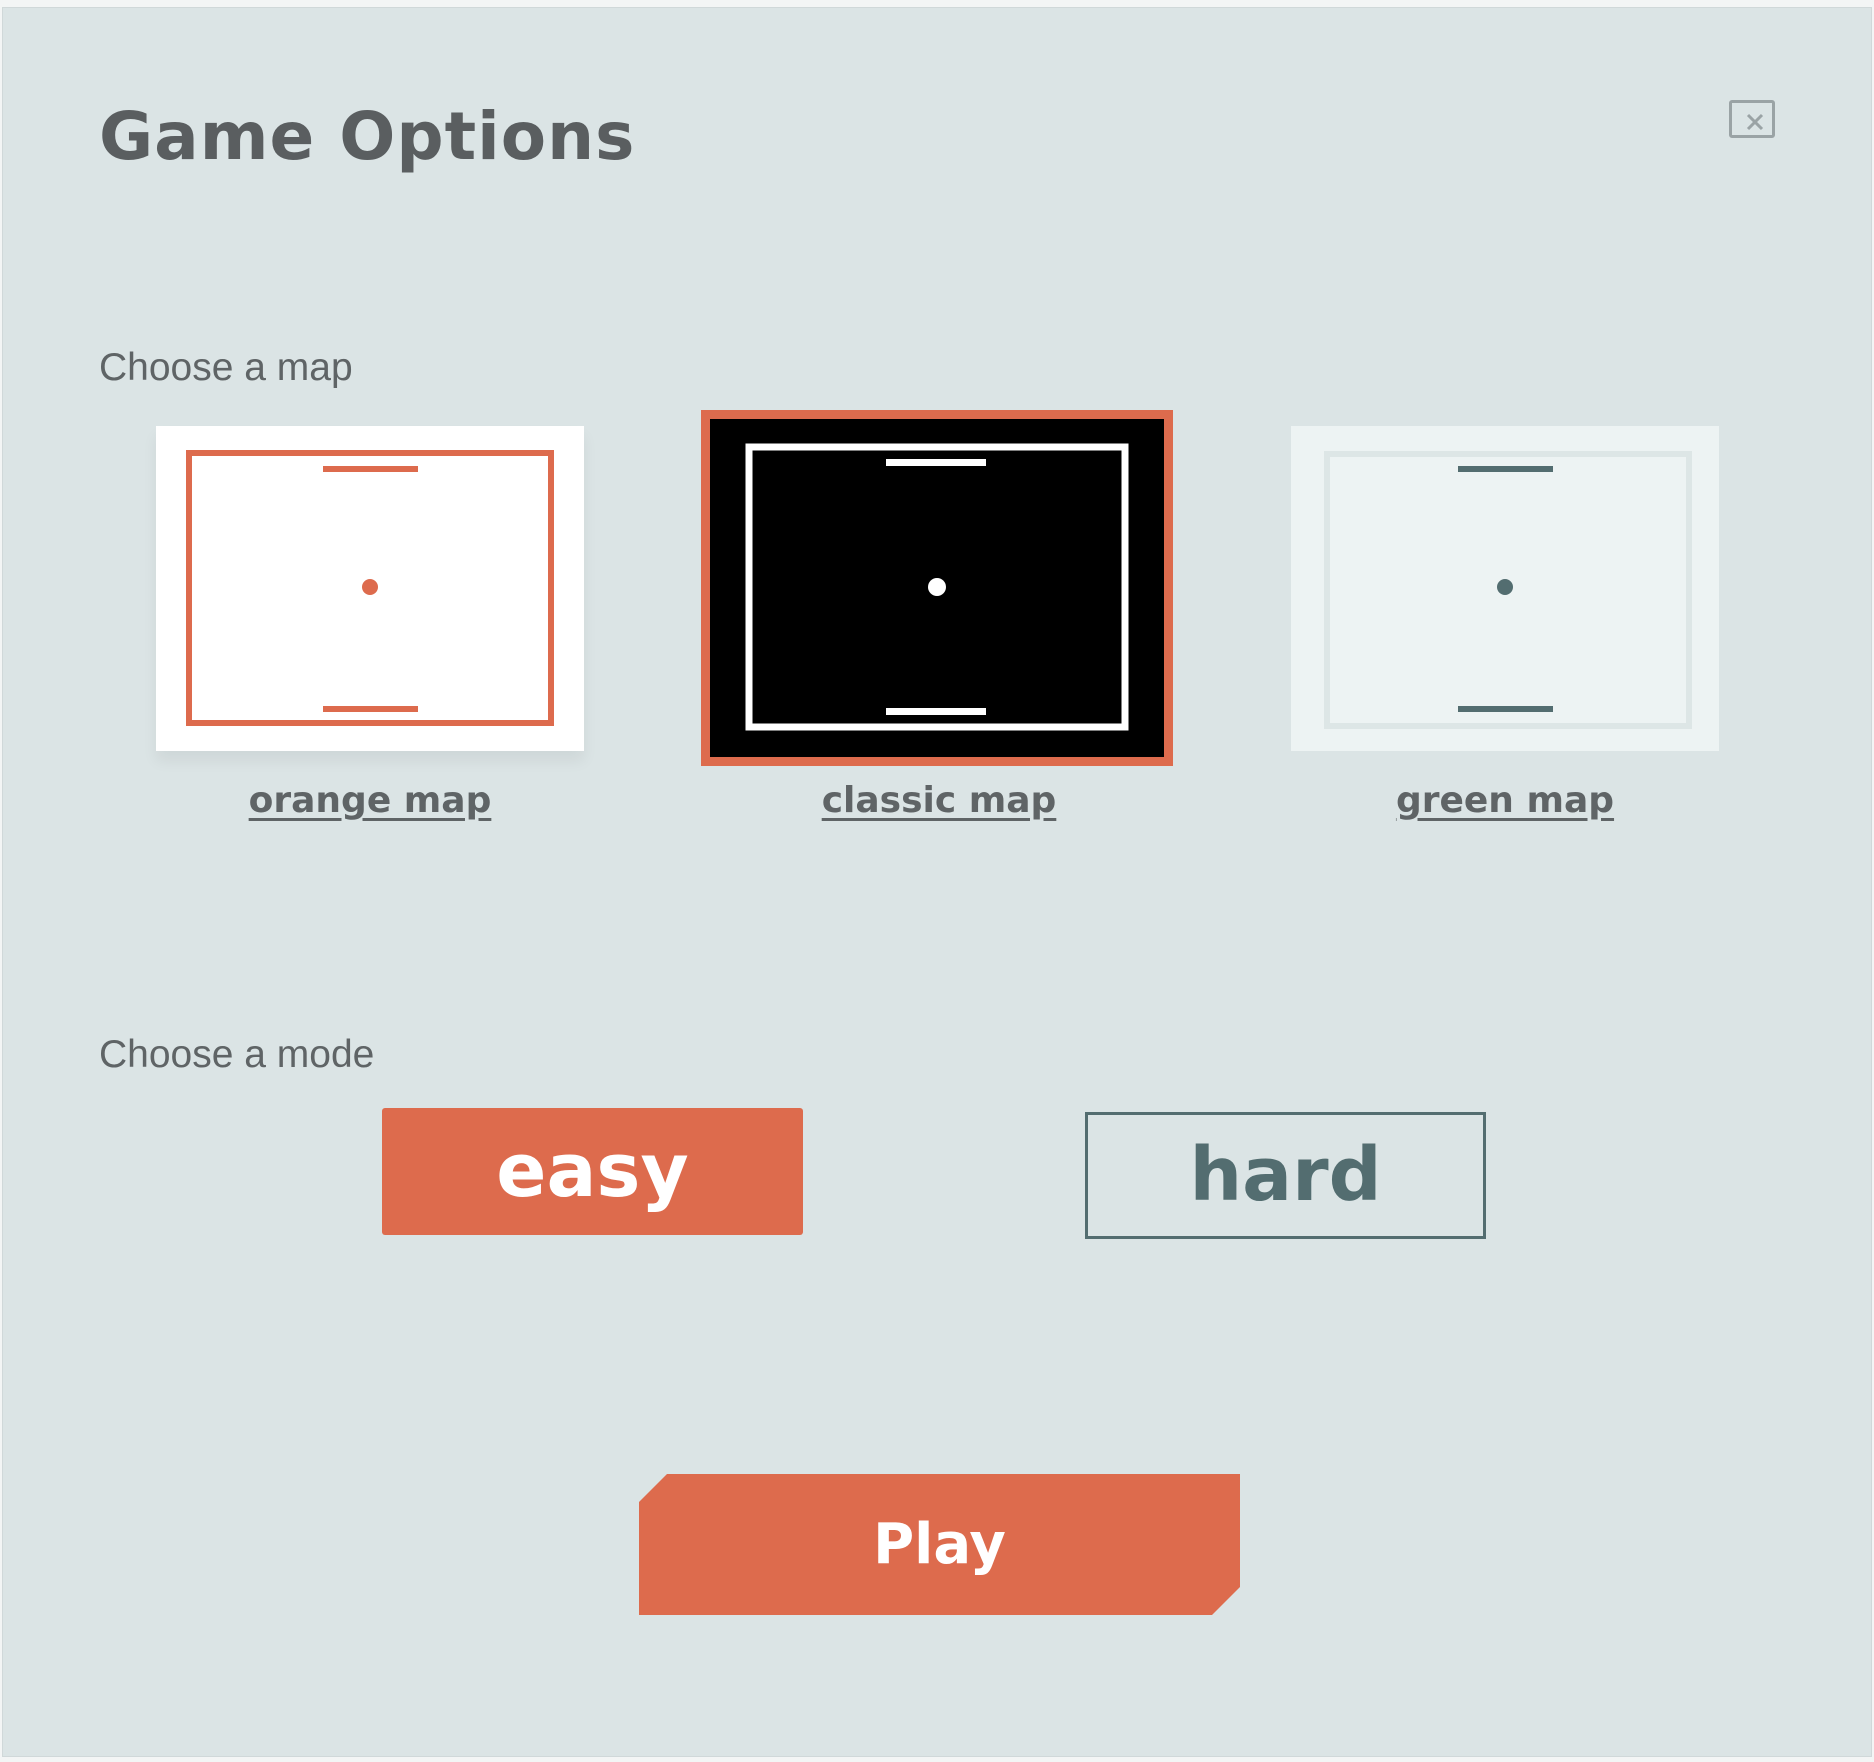 This screenshot has width=1874, height=1762. I want to click on close-button, so click(1752, 119).